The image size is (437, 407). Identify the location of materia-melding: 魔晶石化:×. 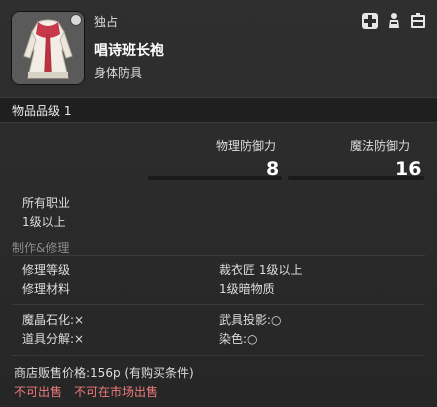
(53, 320).